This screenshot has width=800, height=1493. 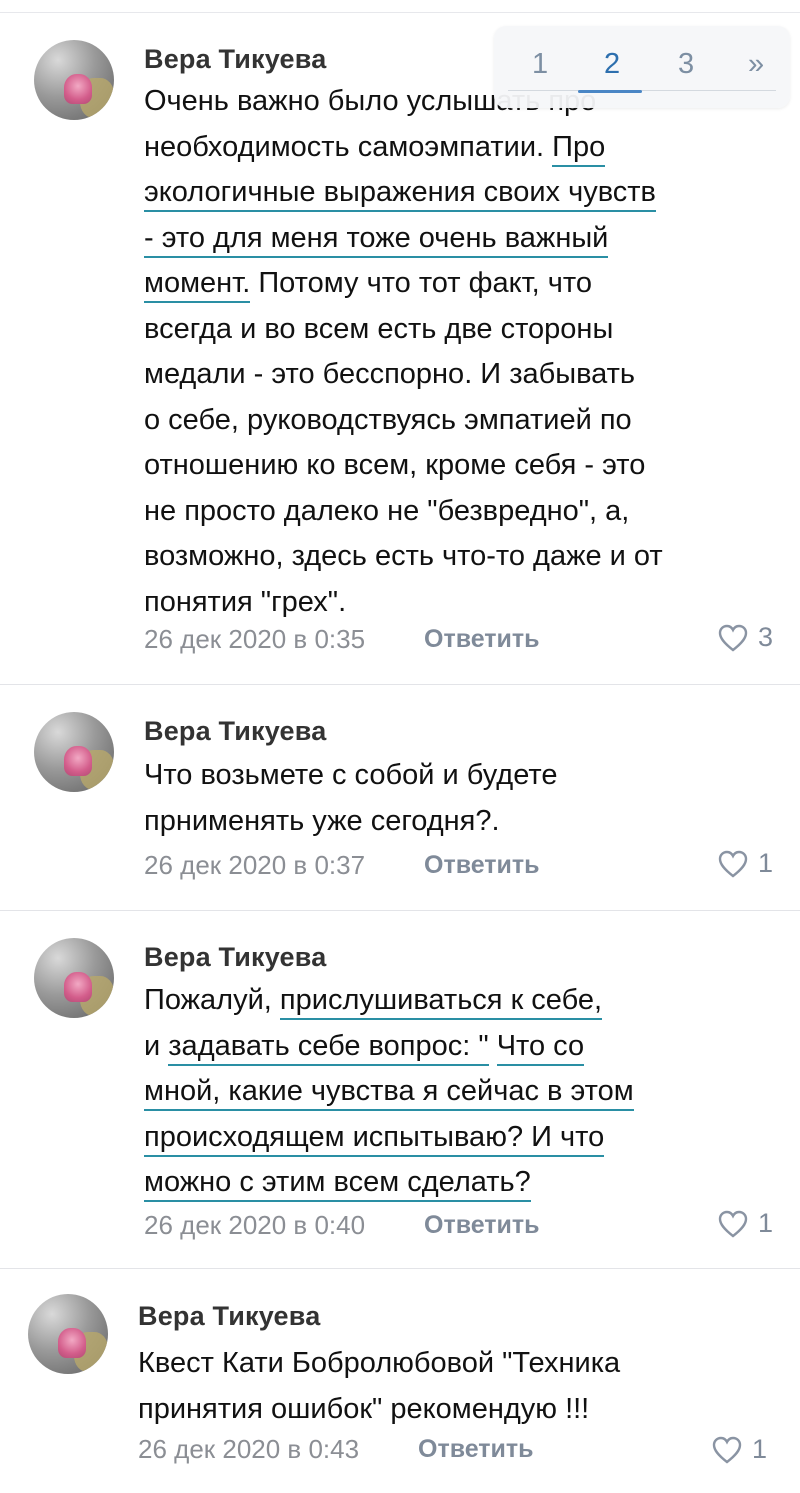 What do you see at coordinates (322, 820) in the screenshot?
I see `text-line: прнименять уже сегодня?.` at bounding box center [322, 820].